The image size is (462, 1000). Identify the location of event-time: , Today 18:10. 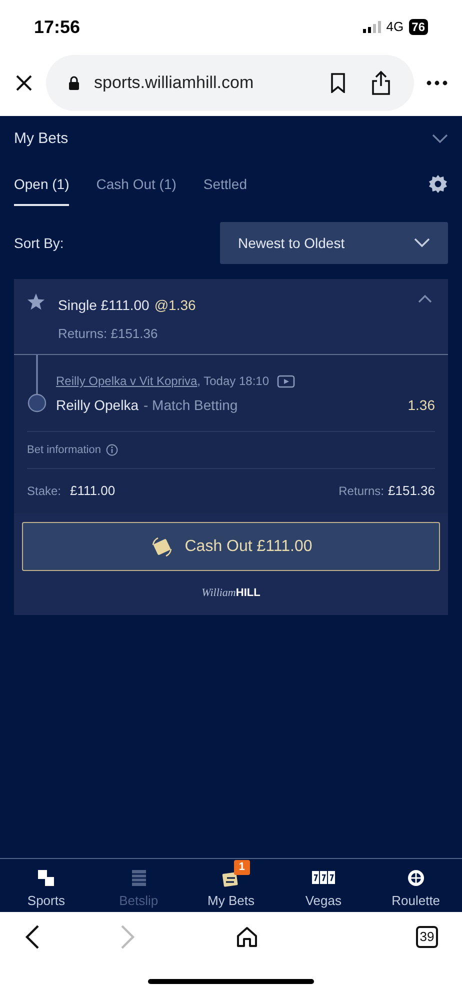
(233, 381).